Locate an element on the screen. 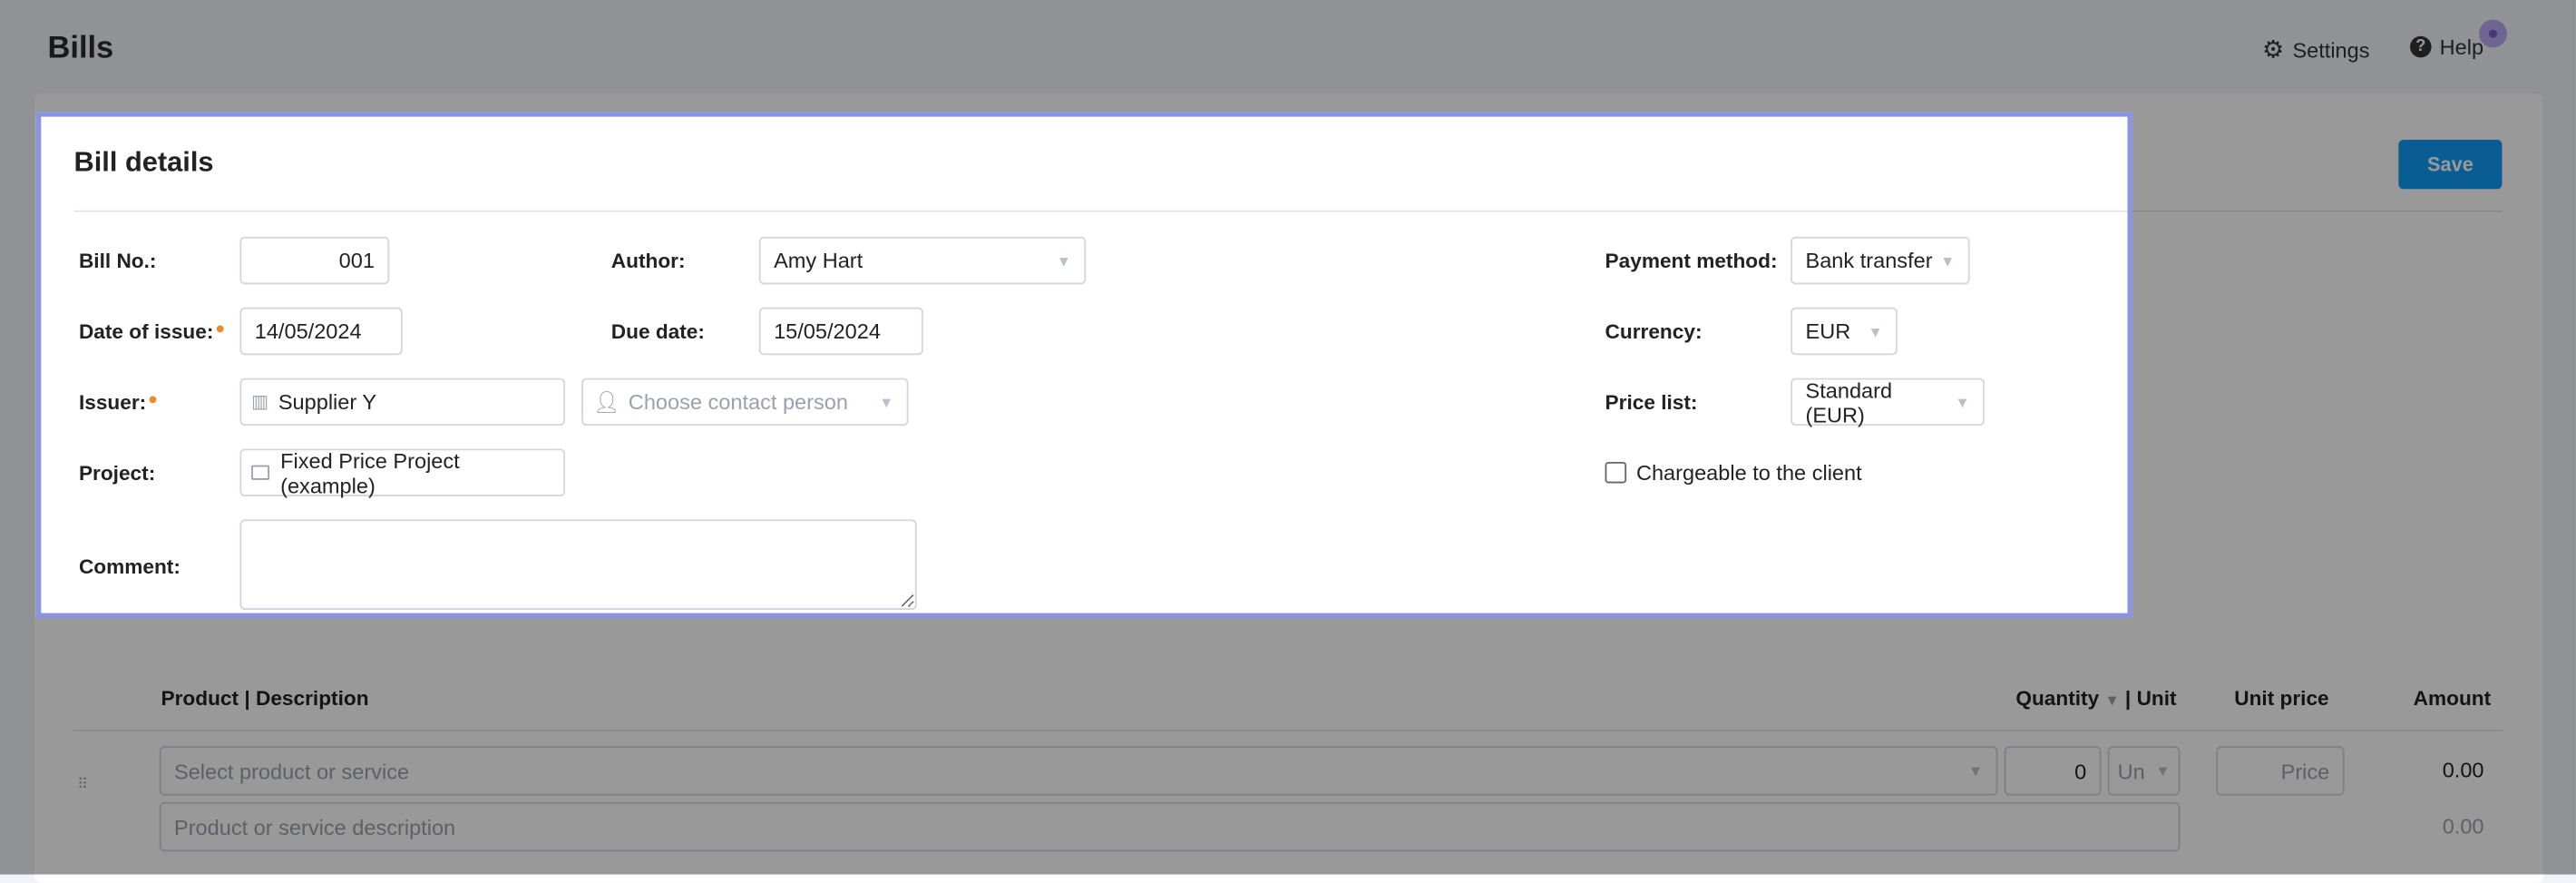 This screenshot has width=2576, height=883. building-icon: ▥ is located at coordinates (259, 402).